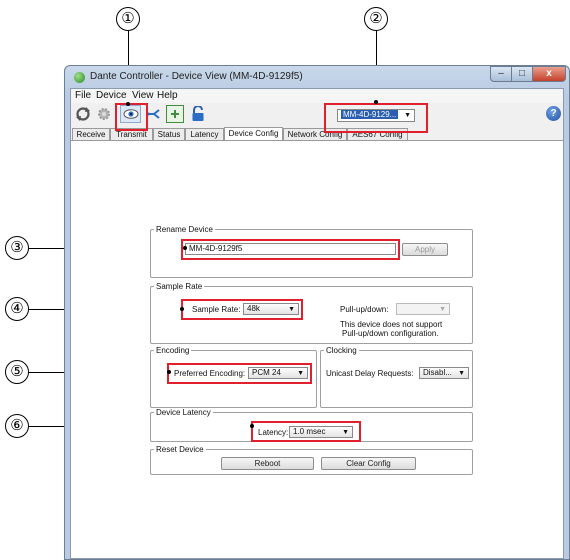 The image size is (570, 560). What do you see at coordinates (185, 248) in the screenshot?
I see `callout-3-dot` at bounding box center [185, 248].